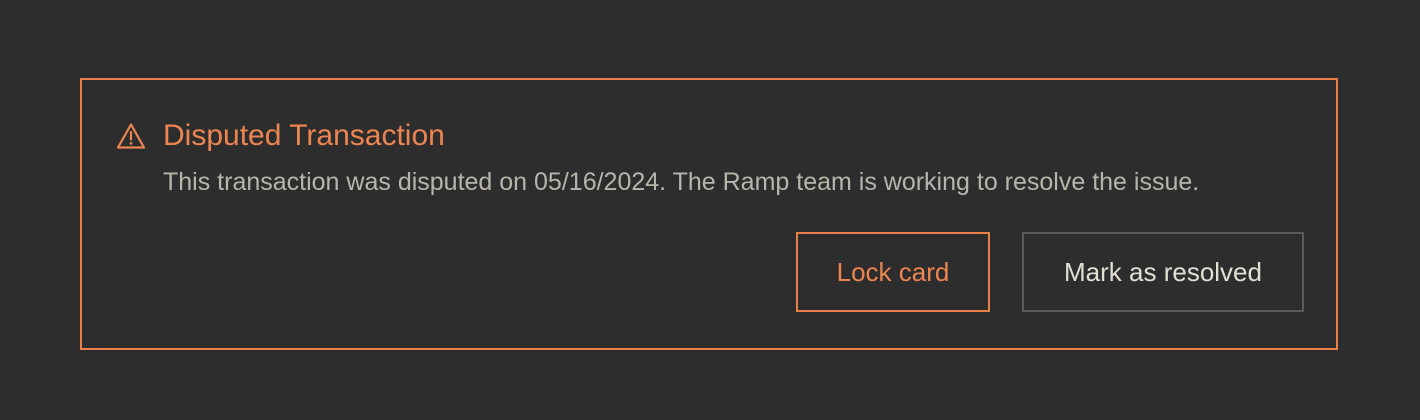 The image size is (1420, 420). I want to click on warning-triangle-icon, so click(131, 136).